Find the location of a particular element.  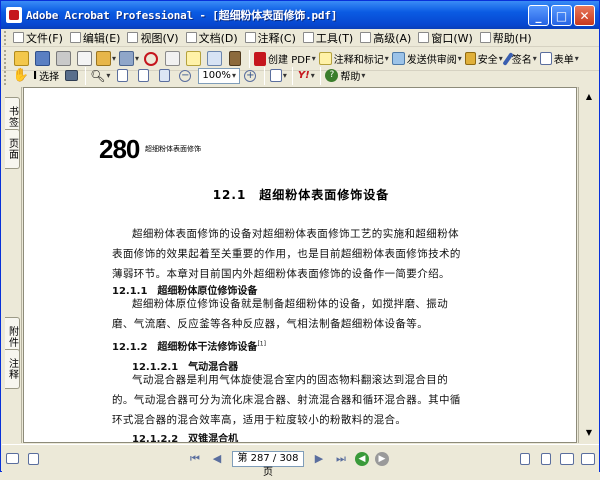

text-line: 气动混合器是利用气体旋使混合室内的固态物料翻滚达到混合目的 is located at coordinates (290, 380).